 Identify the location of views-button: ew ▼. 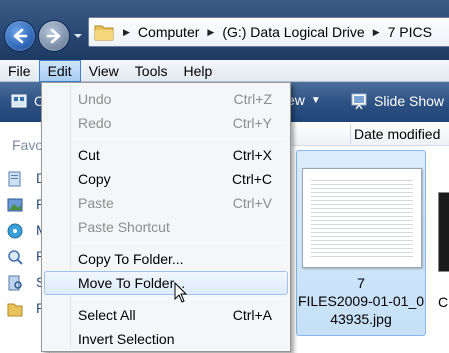
(304, 100).